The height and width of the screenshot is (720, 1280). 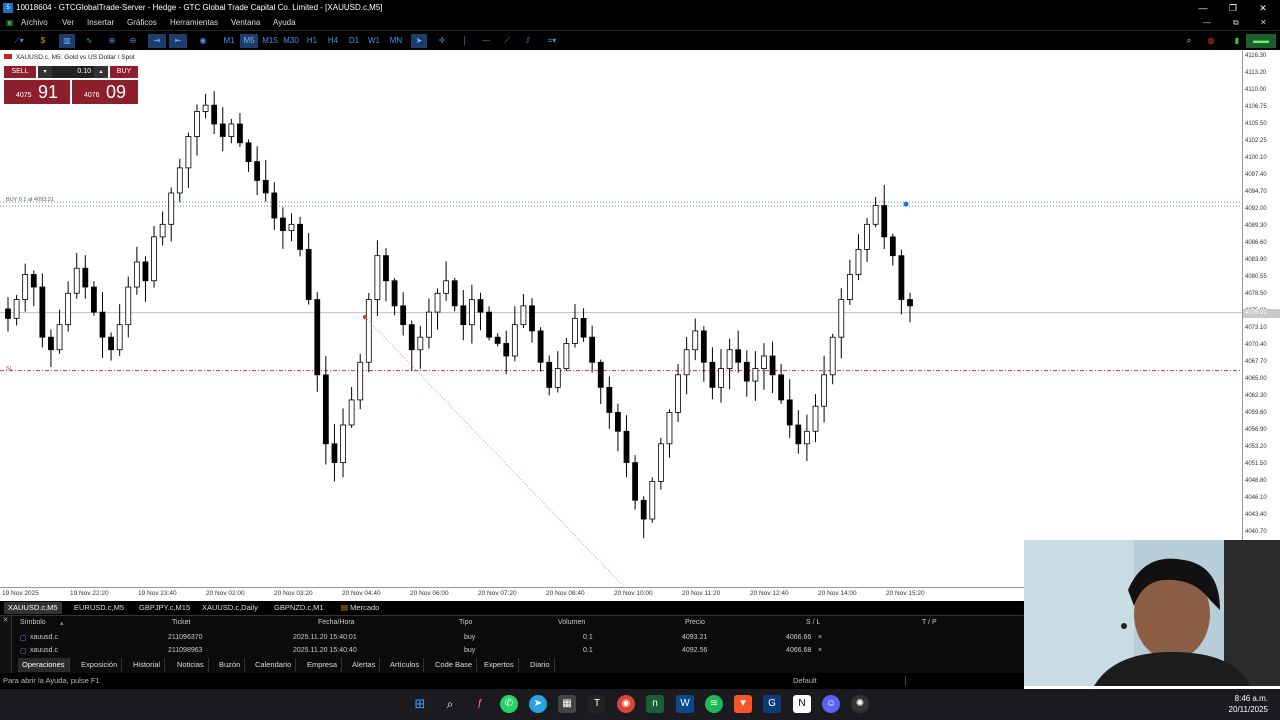 I want to click on sell-price-box: 4075 91, so click(x=37, y=92).